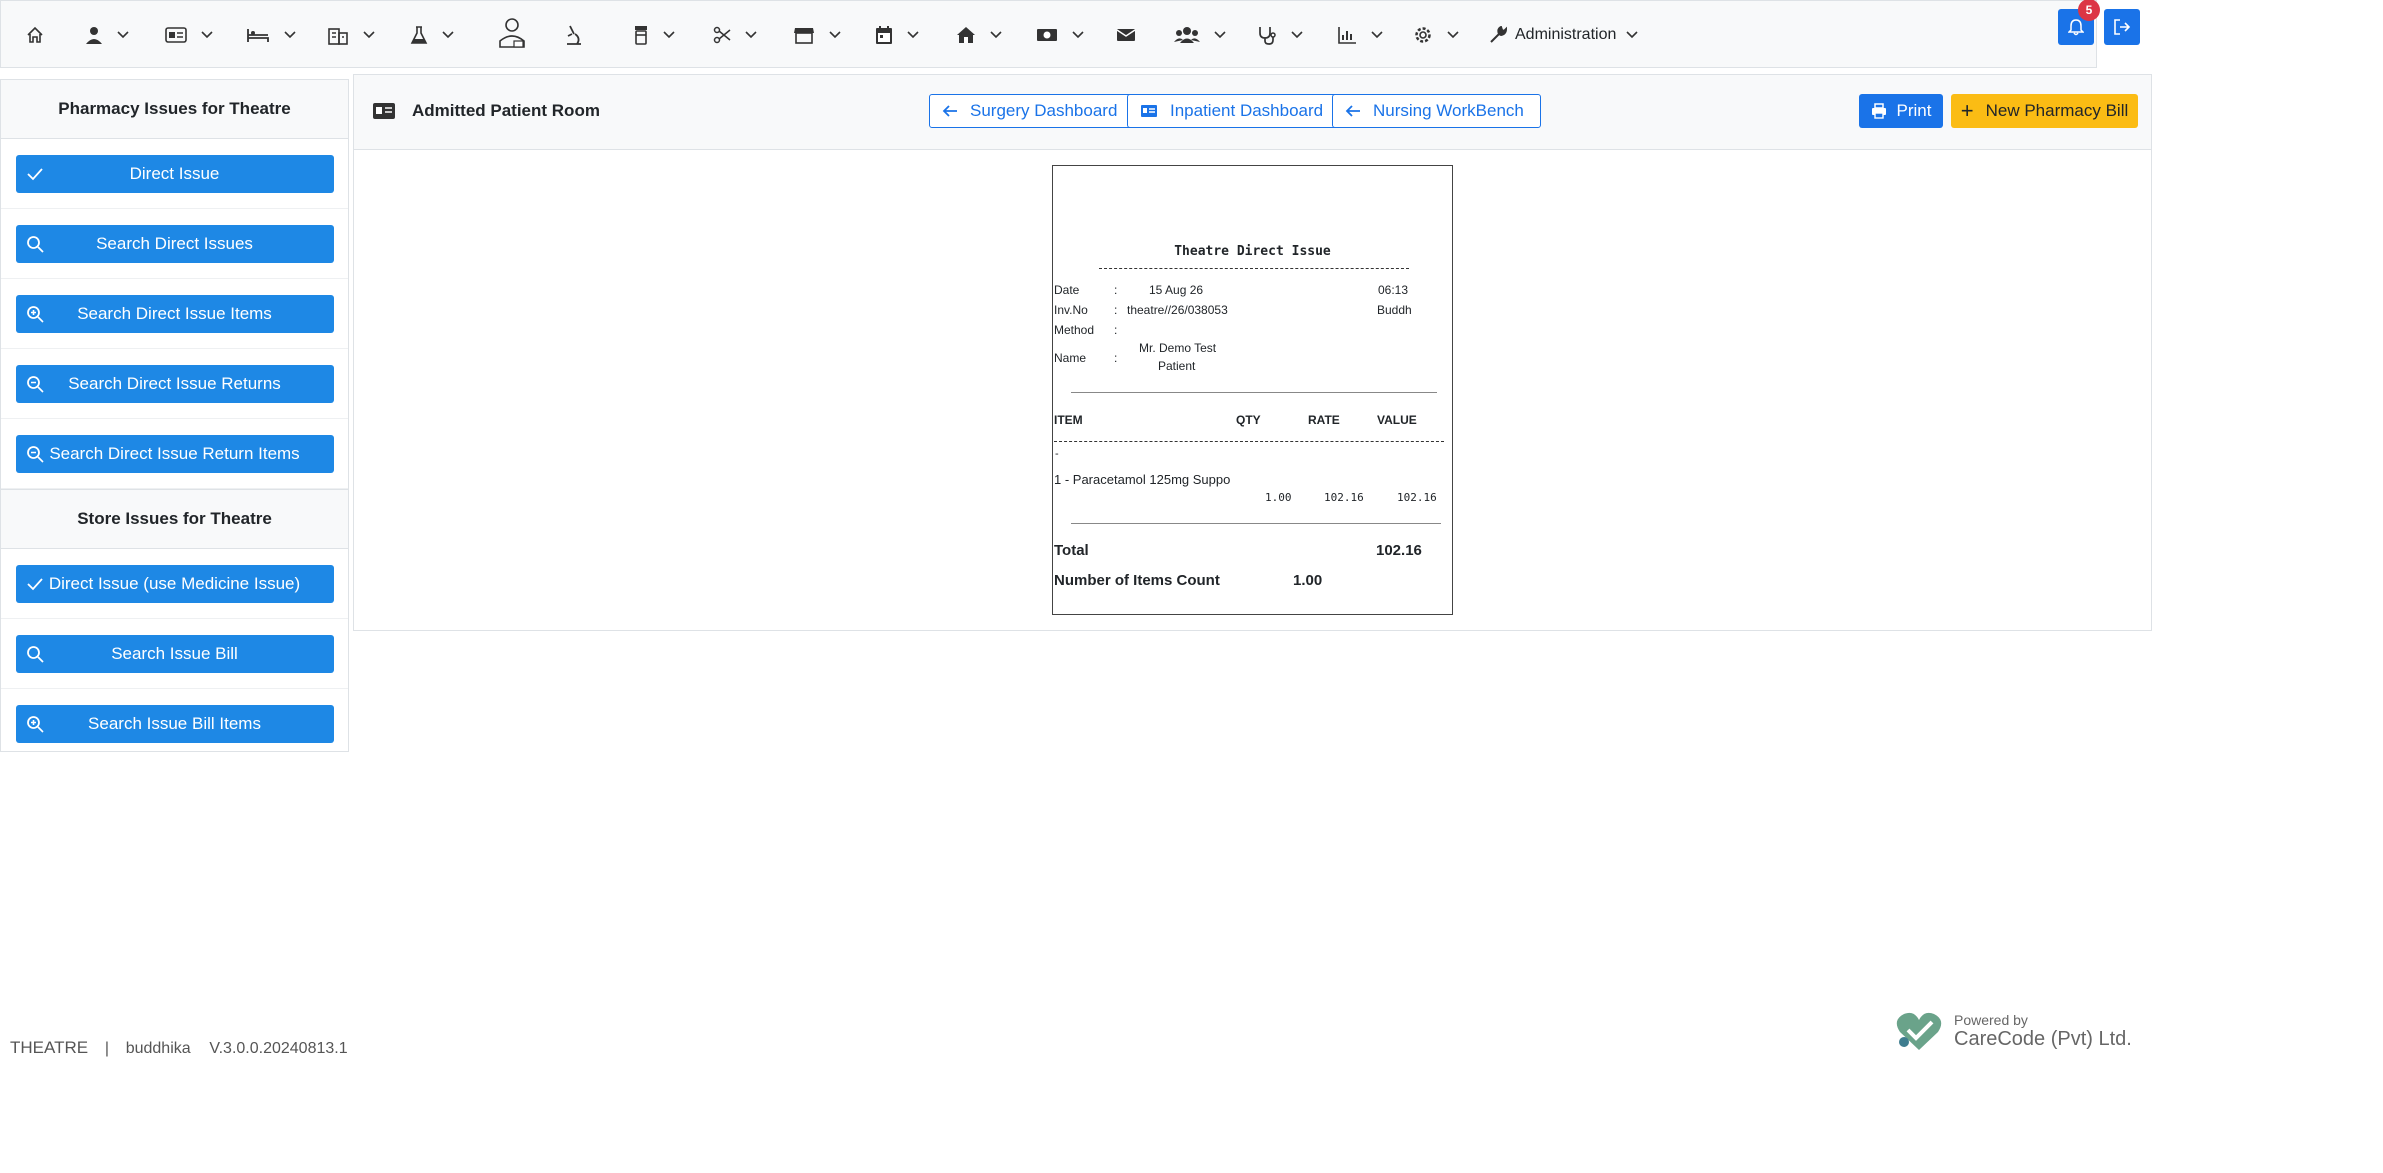  I want to click on users-icon, so click(1187, 35).